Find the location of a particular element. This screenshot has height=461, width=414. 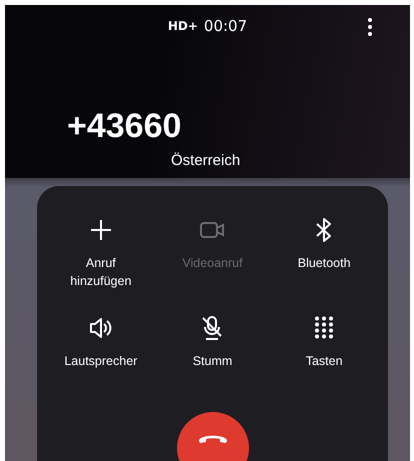

plus-icon is located at coordinates (100, 230).